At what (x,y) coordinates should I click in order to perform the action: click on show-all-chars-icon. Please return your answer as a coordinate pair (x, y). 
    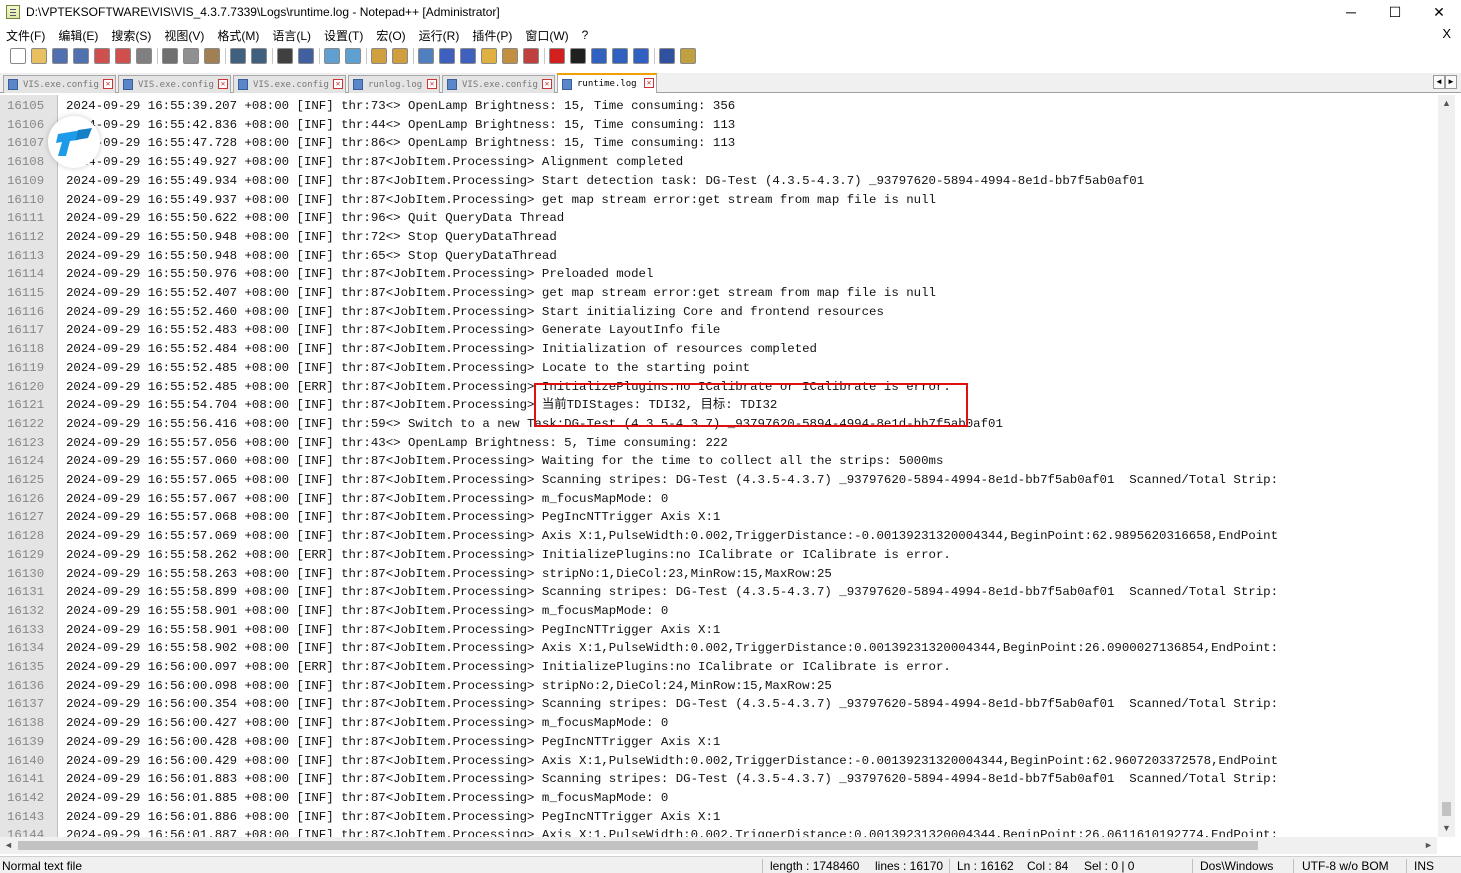
    Looking at the image, I should click on (447, 56).